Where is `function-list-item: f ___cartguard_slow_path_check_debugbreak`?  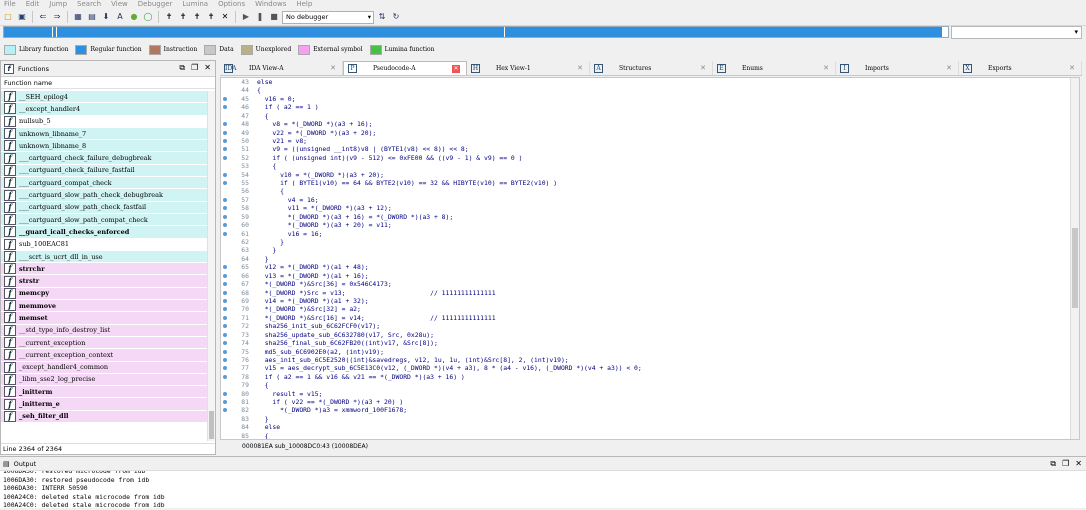
function-list-item: f ___cartguard_slow_path_check_debugbreak is located at coordinates (108, 195).